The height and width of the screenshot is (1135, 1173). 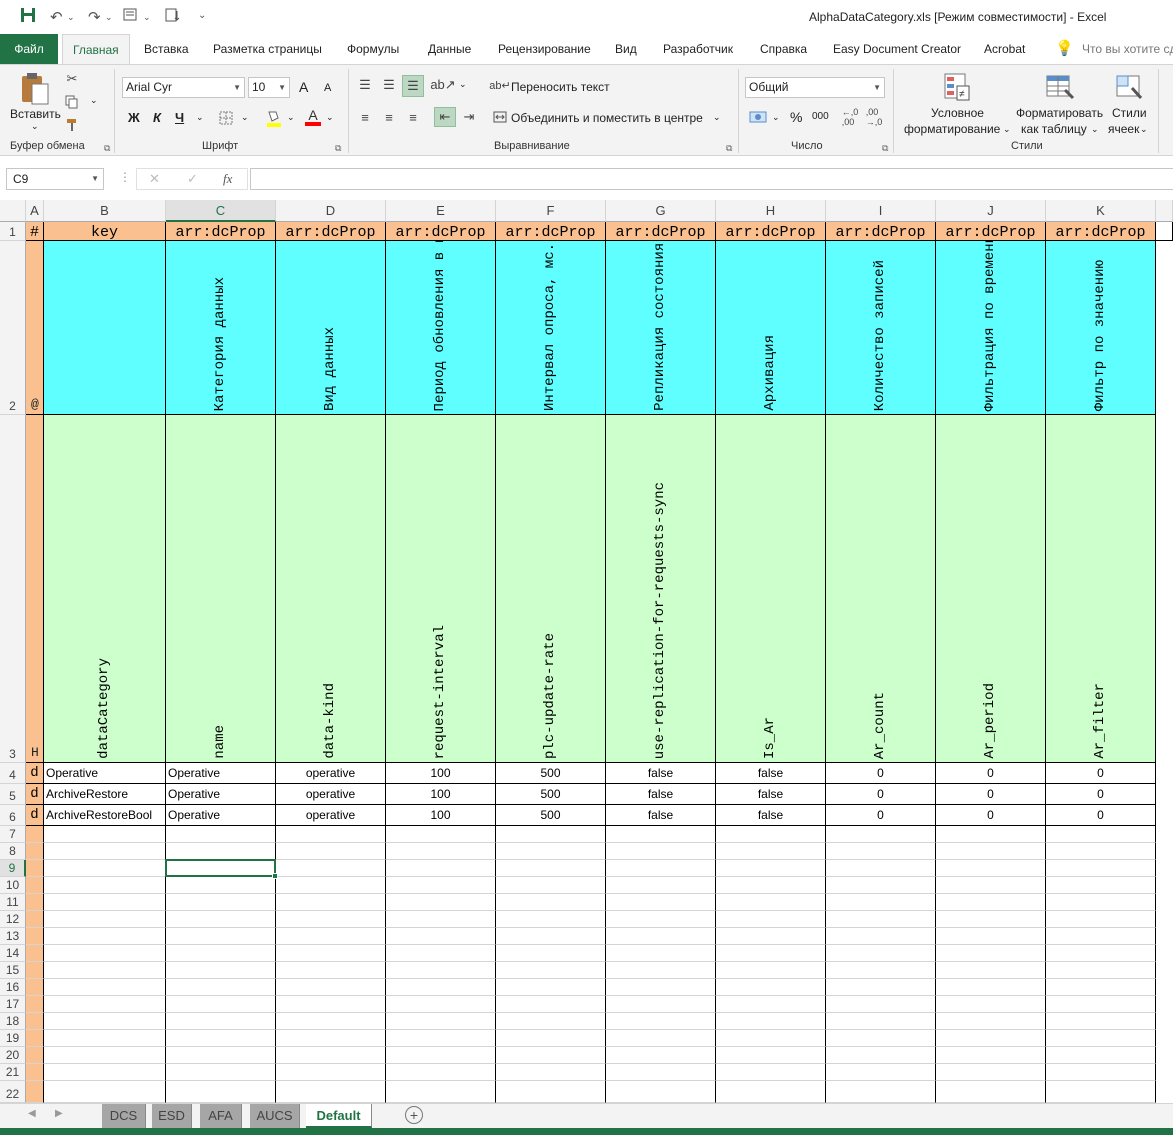 What do you see at coordinates (200, 117) in the screenshot?
I see `underline-dropdown-icon: ⌄` at bounding box center [200, 117].